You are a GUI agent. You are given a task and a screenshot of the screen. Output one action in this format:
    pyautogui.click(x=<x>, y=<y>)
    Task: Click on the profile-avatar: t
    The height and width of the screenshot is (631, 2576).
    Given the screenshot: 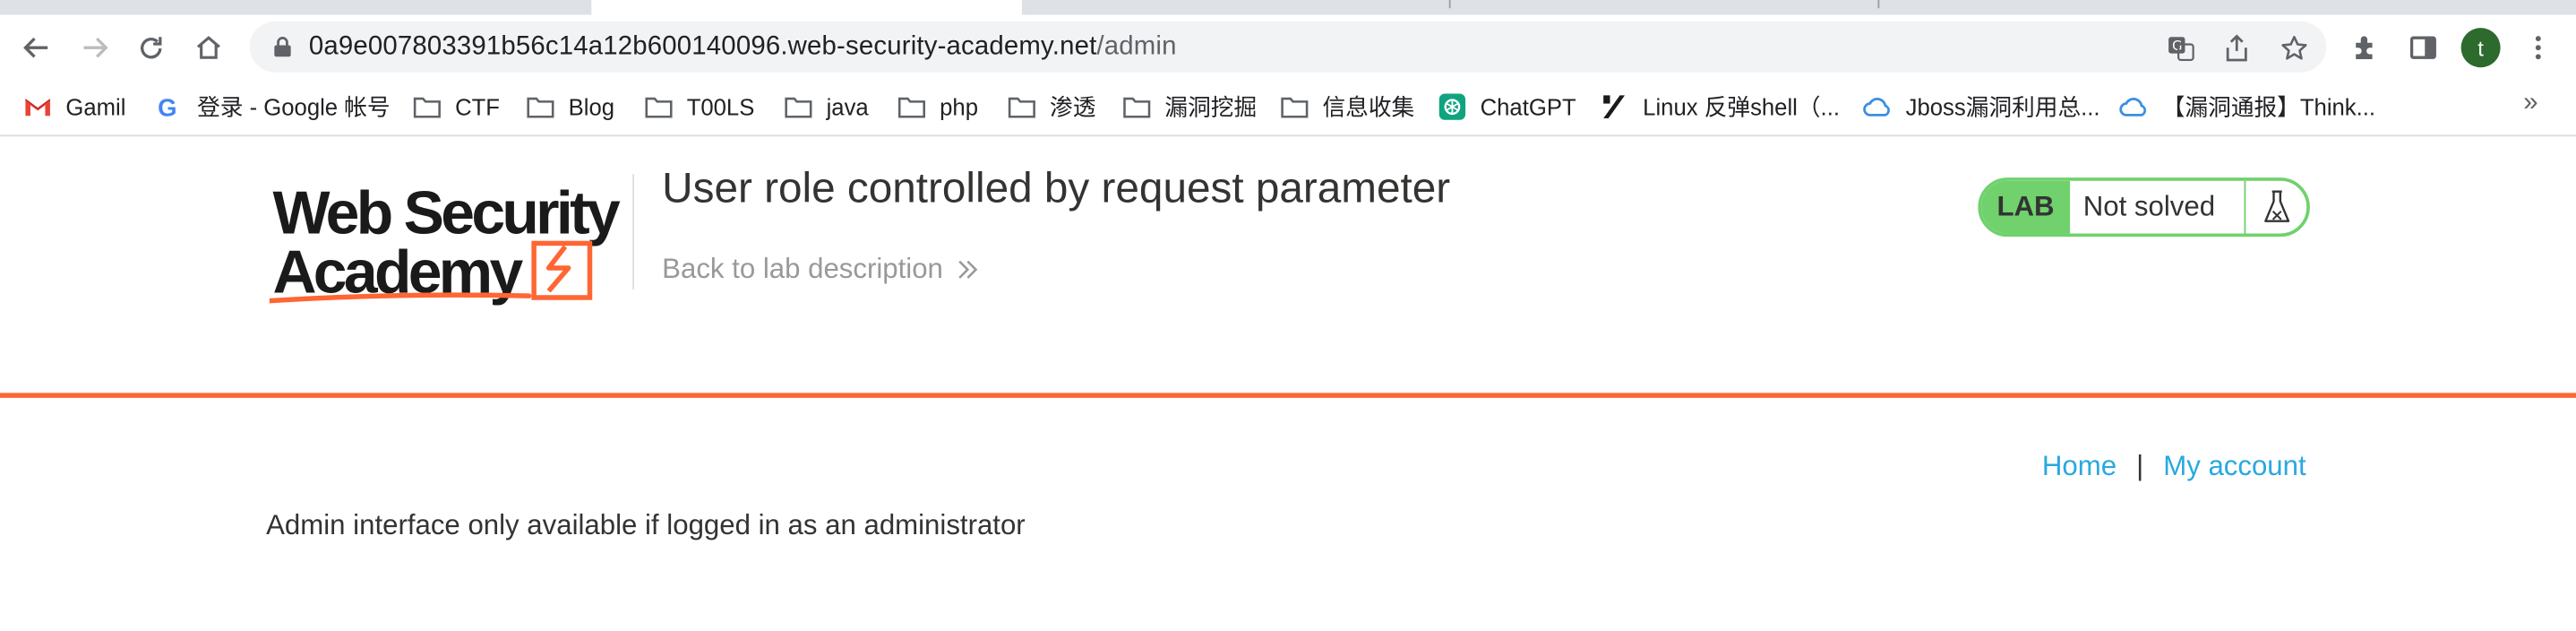 What is the action you would take?
    pyautogui.click(x=2480, y=48)
    